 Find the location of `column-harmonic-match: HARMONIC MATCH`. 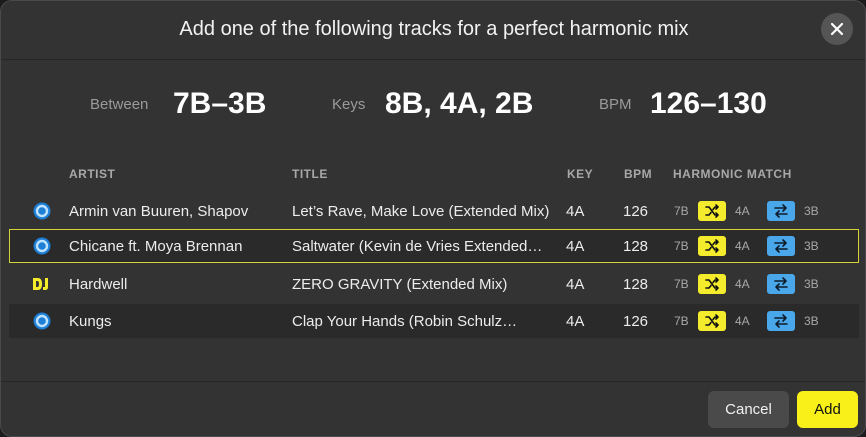

column-harmonic-match: HARMONIC MATCH is located at coordinates (732, 174).